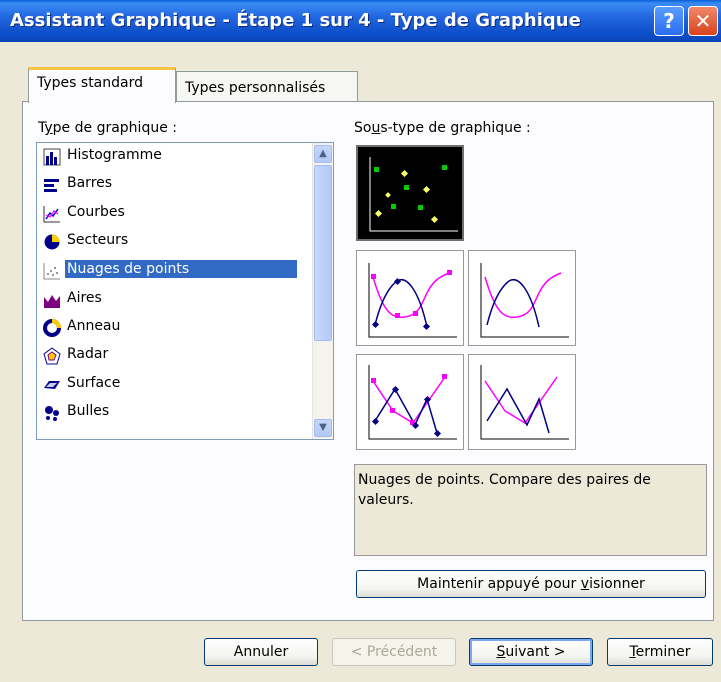 This screenshot has width=721, height=682. I want to click on list-item-label: Courbes, so click(96, 212).